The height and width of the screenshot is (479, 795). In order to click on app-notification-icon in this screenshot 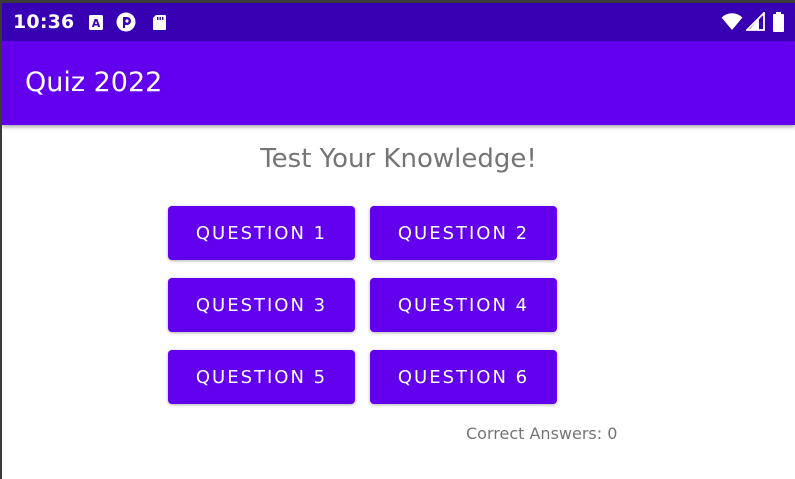, I will do `click(126, 22)`.